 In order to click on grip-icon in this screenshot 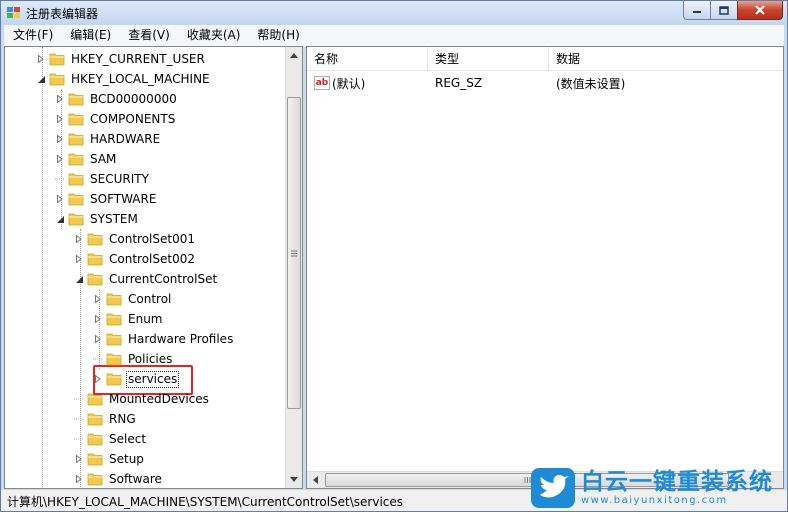, I will do `click(294, 253)`.